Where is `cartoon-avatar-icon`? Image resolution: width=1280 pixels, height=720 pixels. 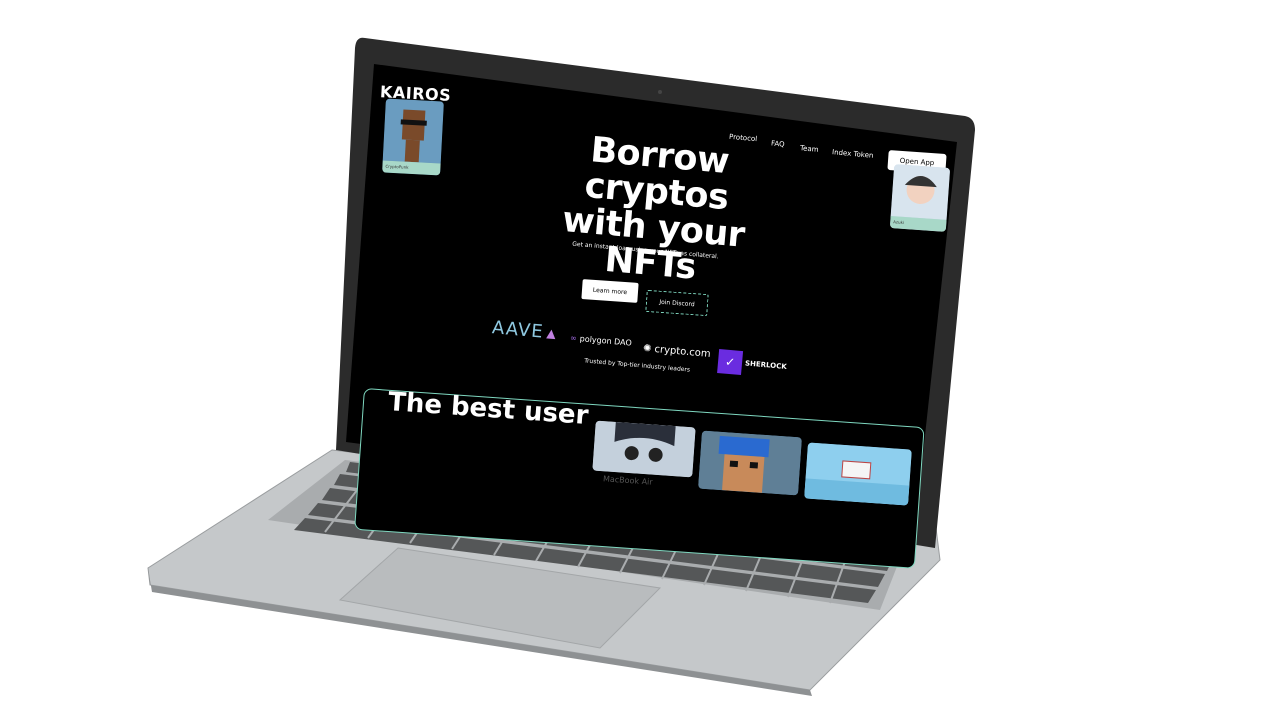 cartoon-avatar-icon is located at coordinates (858, 474).